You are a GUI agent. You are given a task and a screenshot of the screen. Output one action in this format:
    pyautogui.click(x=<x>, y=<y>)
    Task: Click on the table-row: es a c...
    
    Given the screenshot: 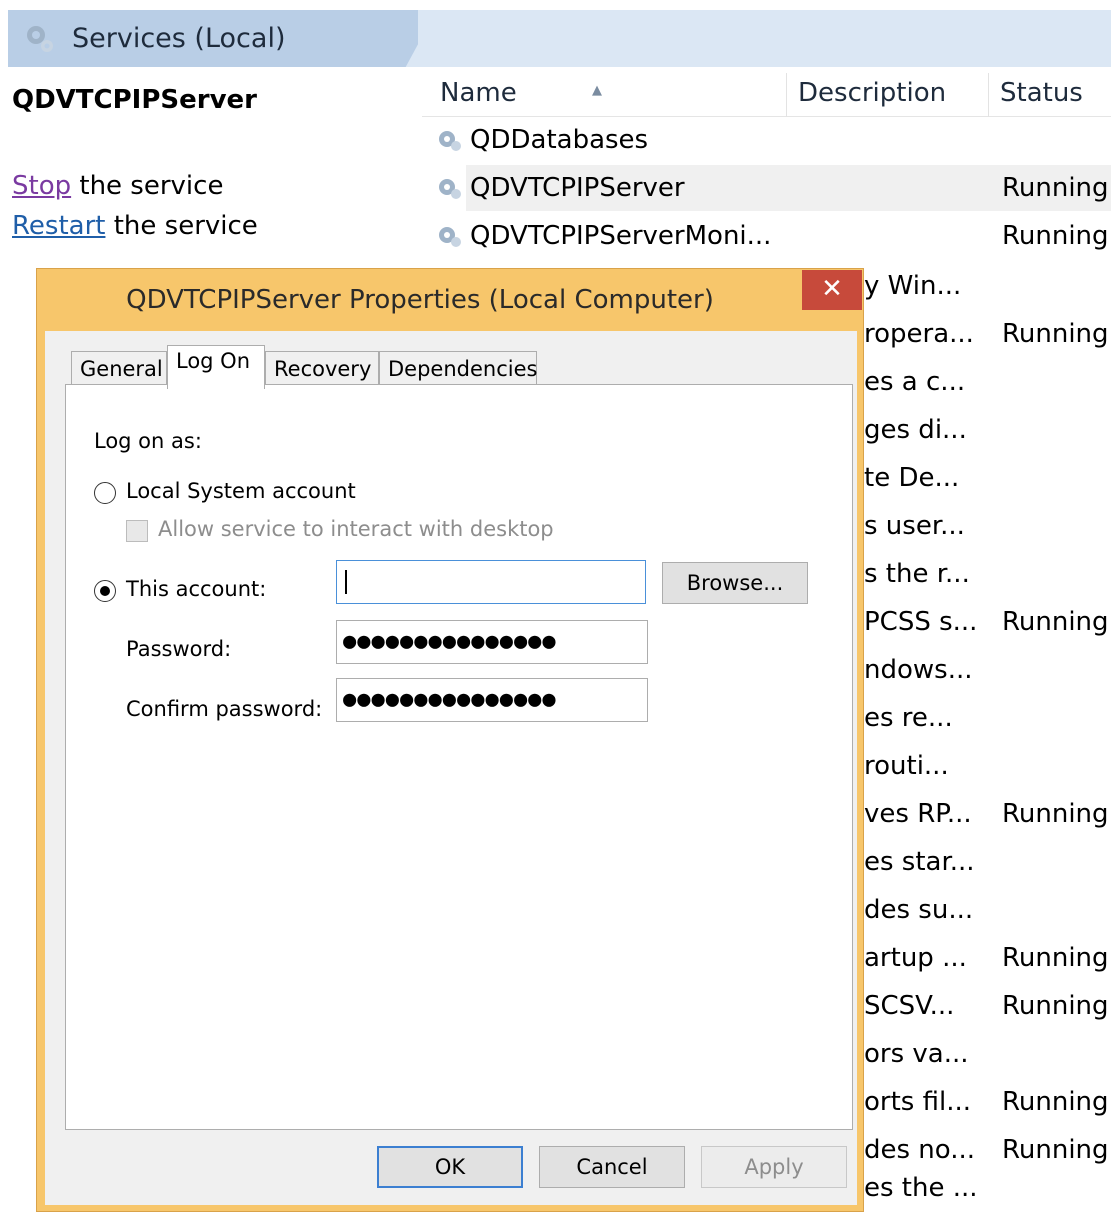 What is the action you would take?
    pyautogui.click(x=987, y=382)
    